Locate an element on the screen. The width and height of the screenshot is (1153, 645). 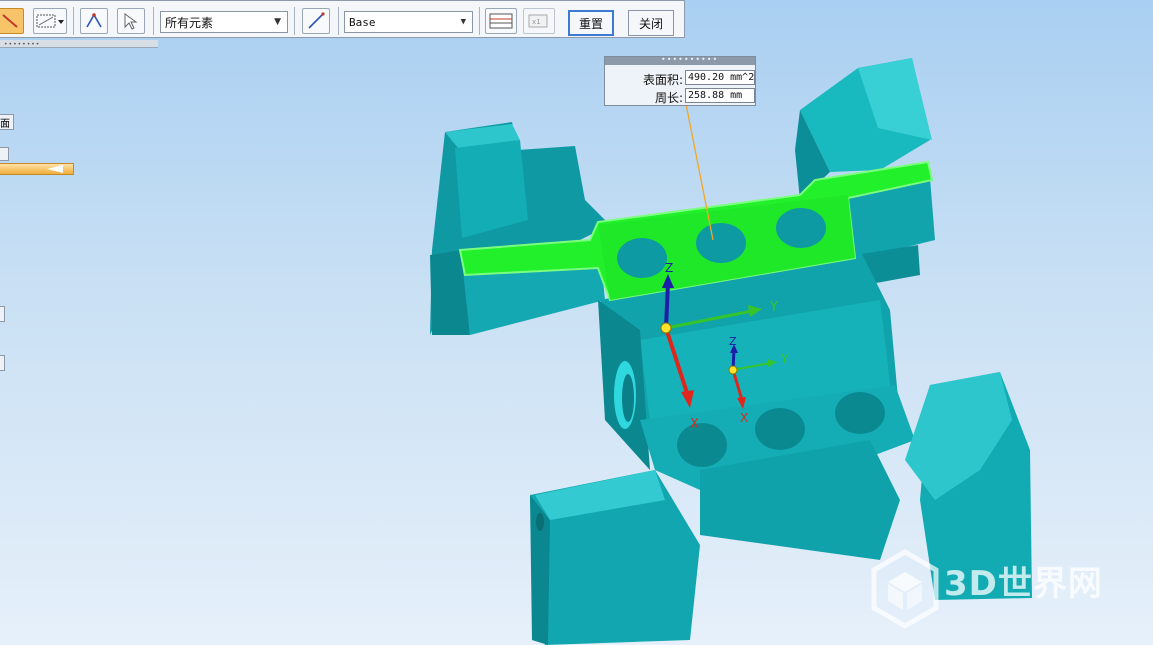
table-icon is located at coordinates (501, 21).